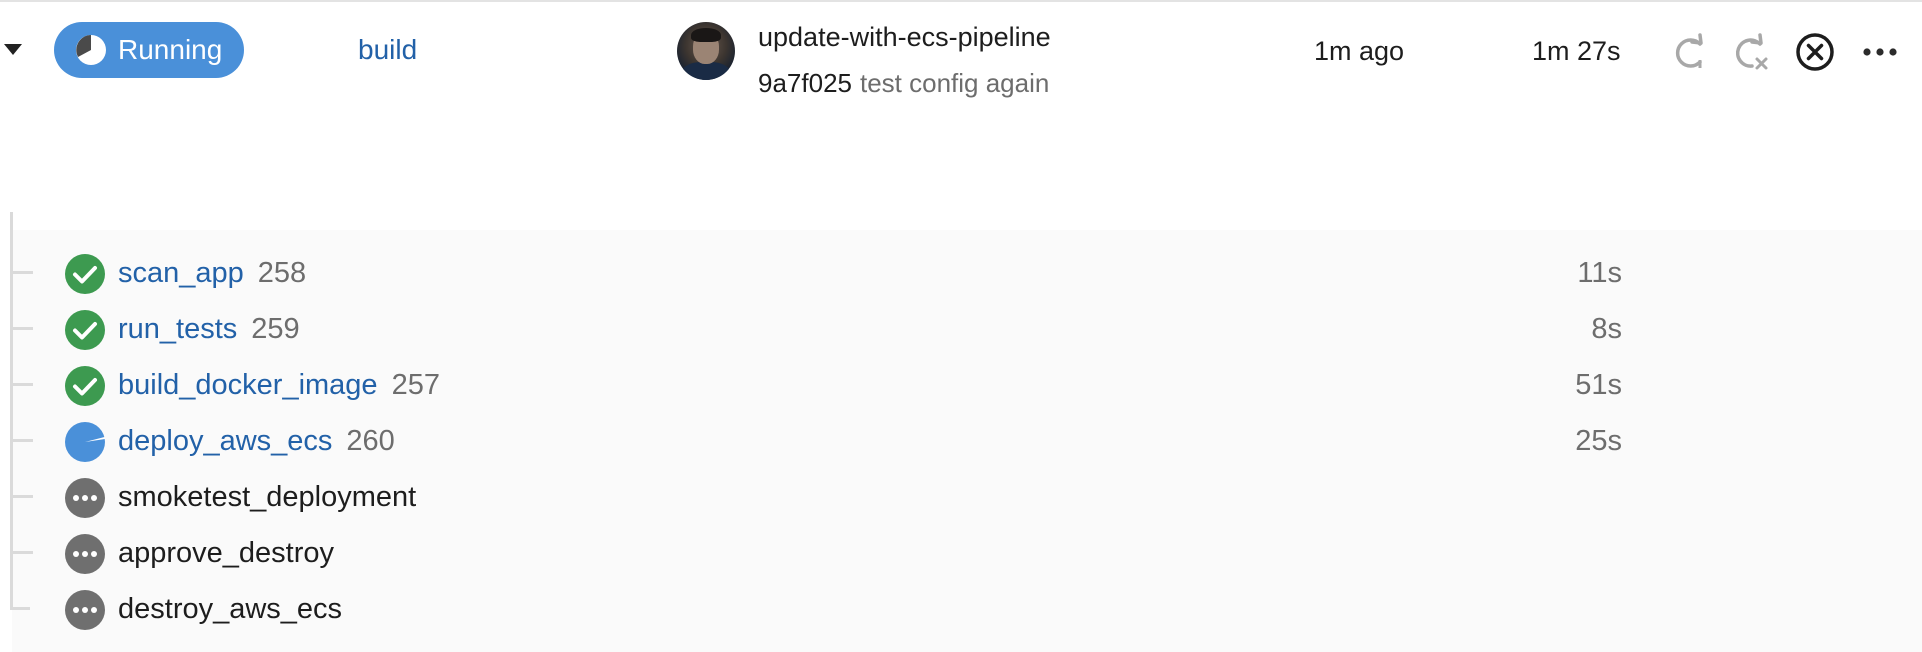 This screenshot has height=652, width=1922. Describe the element at coordinates (212, 273) in the screenshot. I see `job-name: scan_app 258` at that location.